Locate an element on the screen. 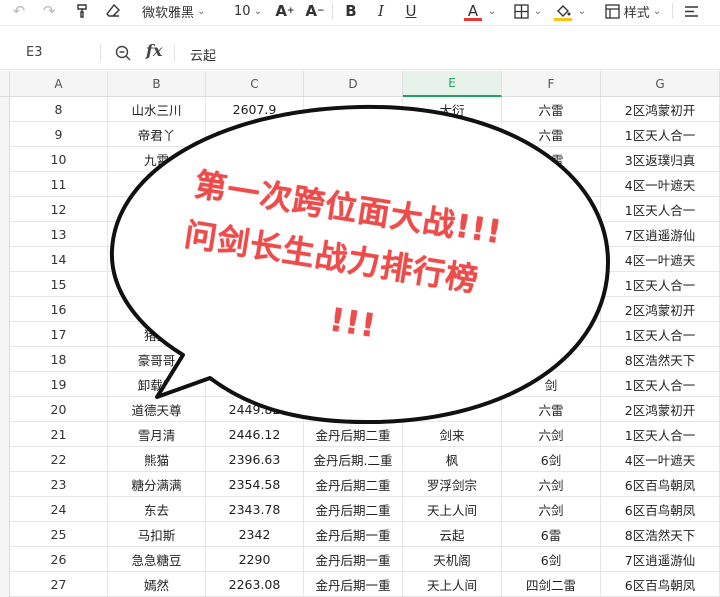 The image size is (720, 597). clear-format-icon is located at coordinates (113, 11).